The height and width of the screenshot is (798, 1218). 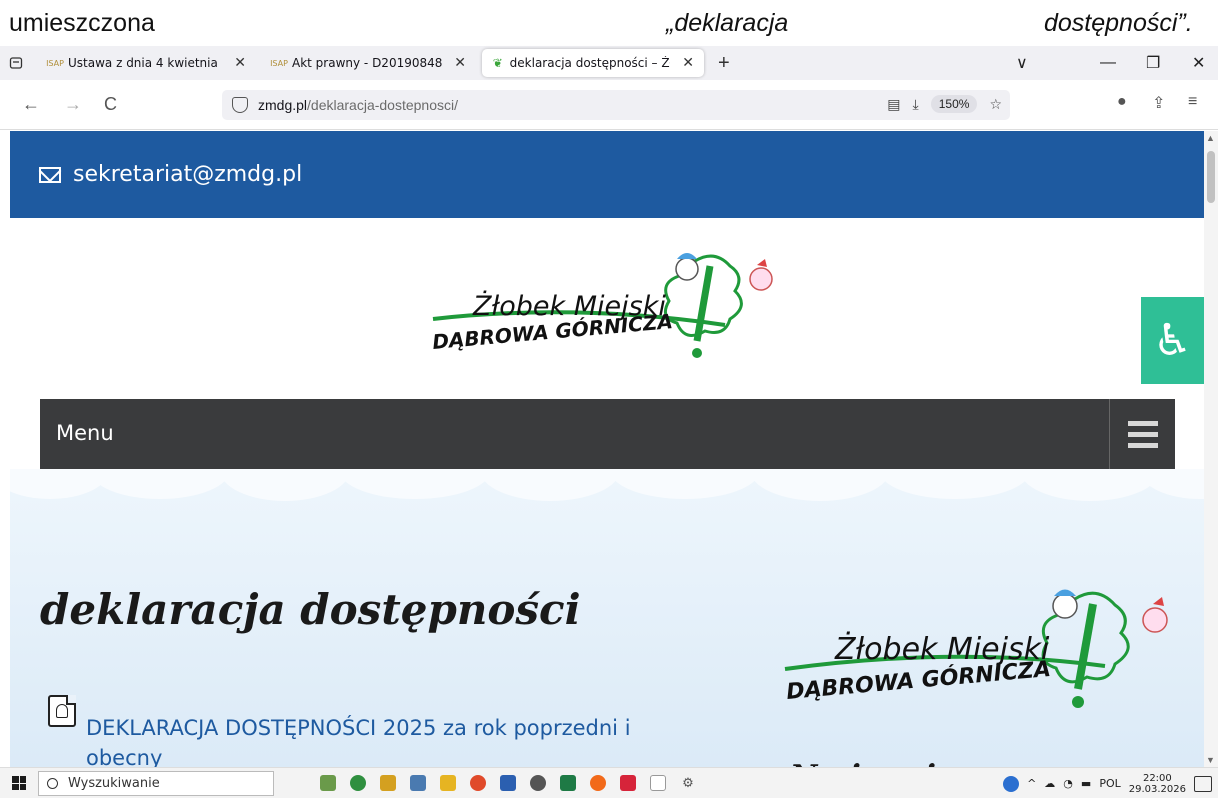 I want to click on envelope-icon, so click(x=50, y=174).